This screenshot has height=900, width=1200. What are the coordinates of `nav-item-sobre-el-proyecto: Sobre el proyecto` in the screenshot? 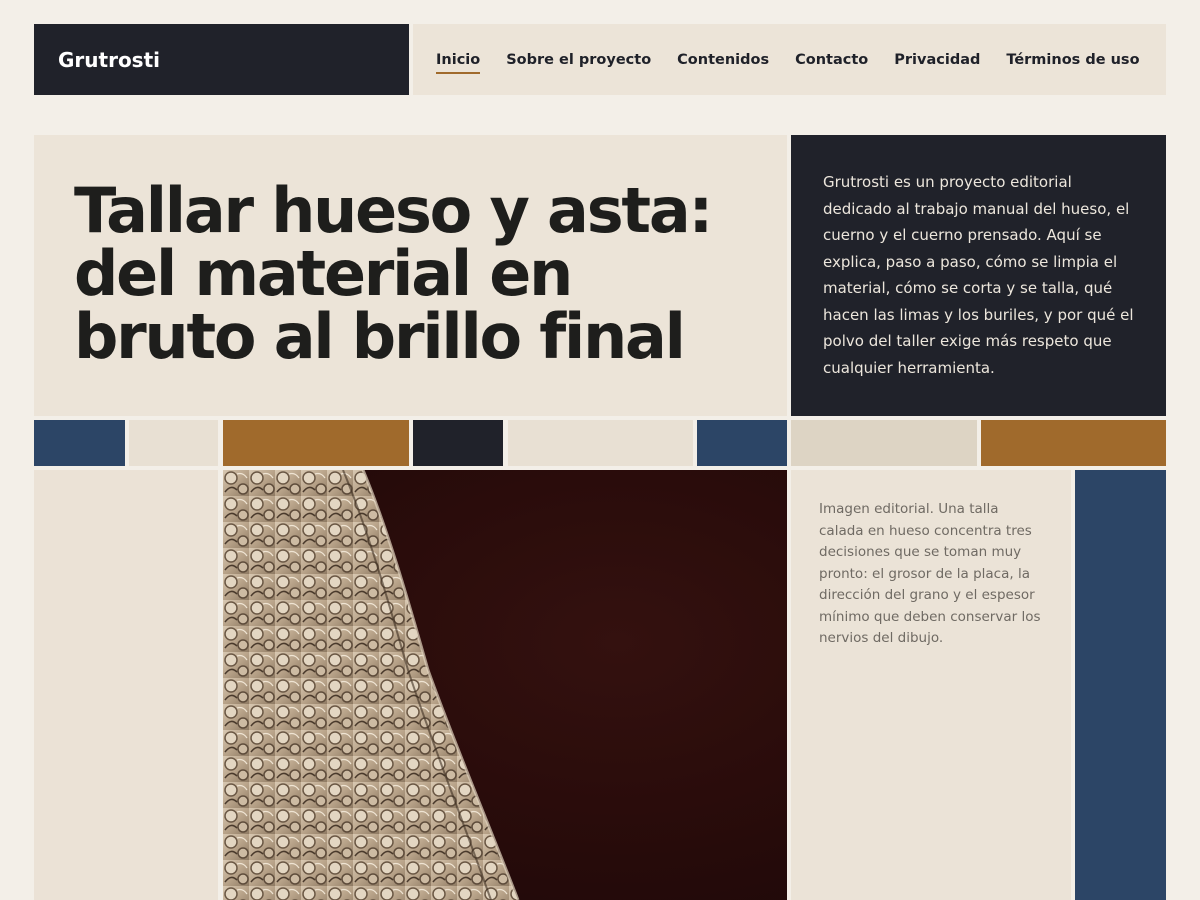 It's located at (578, 60).